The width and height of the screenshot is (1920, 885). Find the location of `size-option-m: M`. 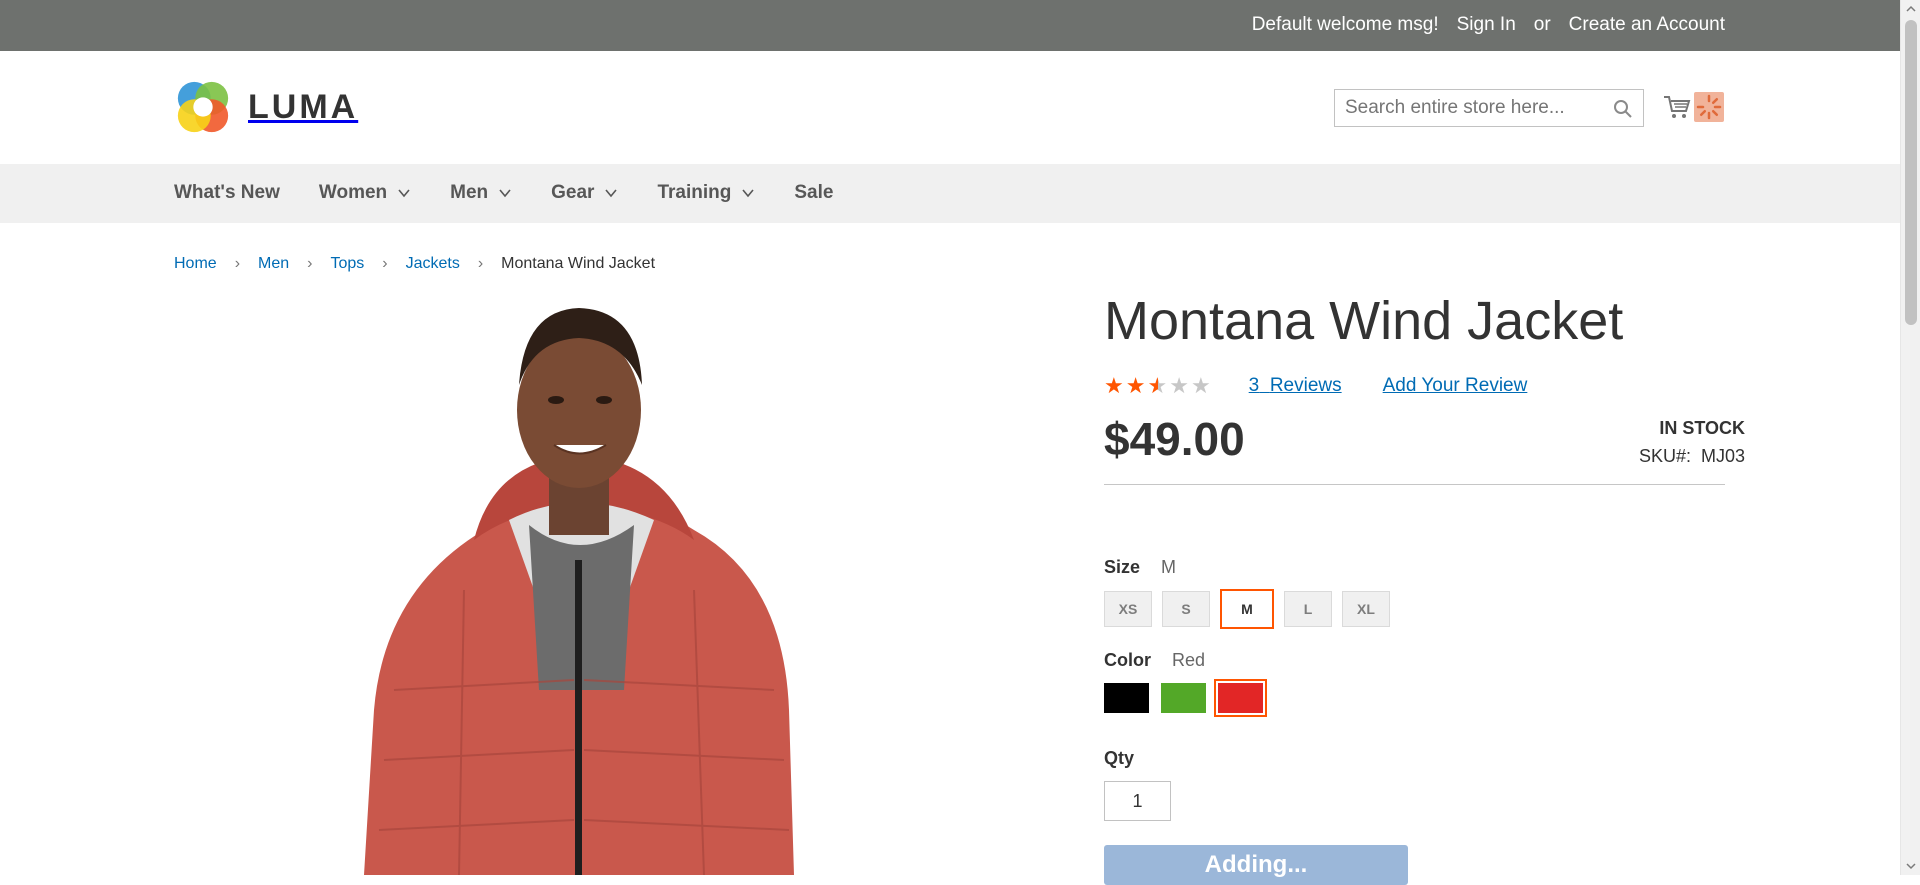

size-option-m: M is located at coordinates (1247, 609).